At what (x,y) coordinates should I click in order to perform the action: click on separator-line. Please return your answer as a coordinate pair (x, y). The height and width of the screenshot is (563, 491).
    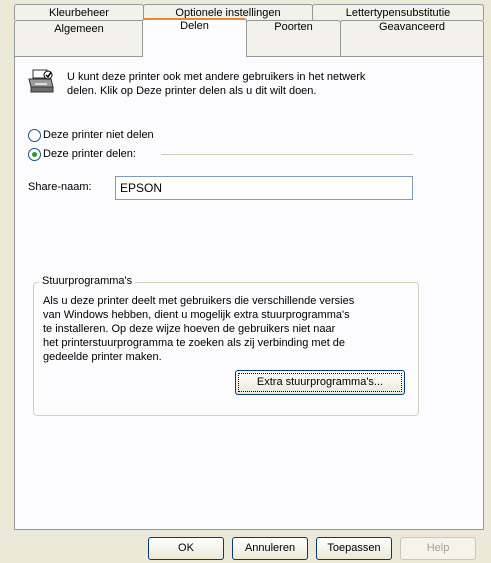
    Looking at the image, I should click on (287, 154).